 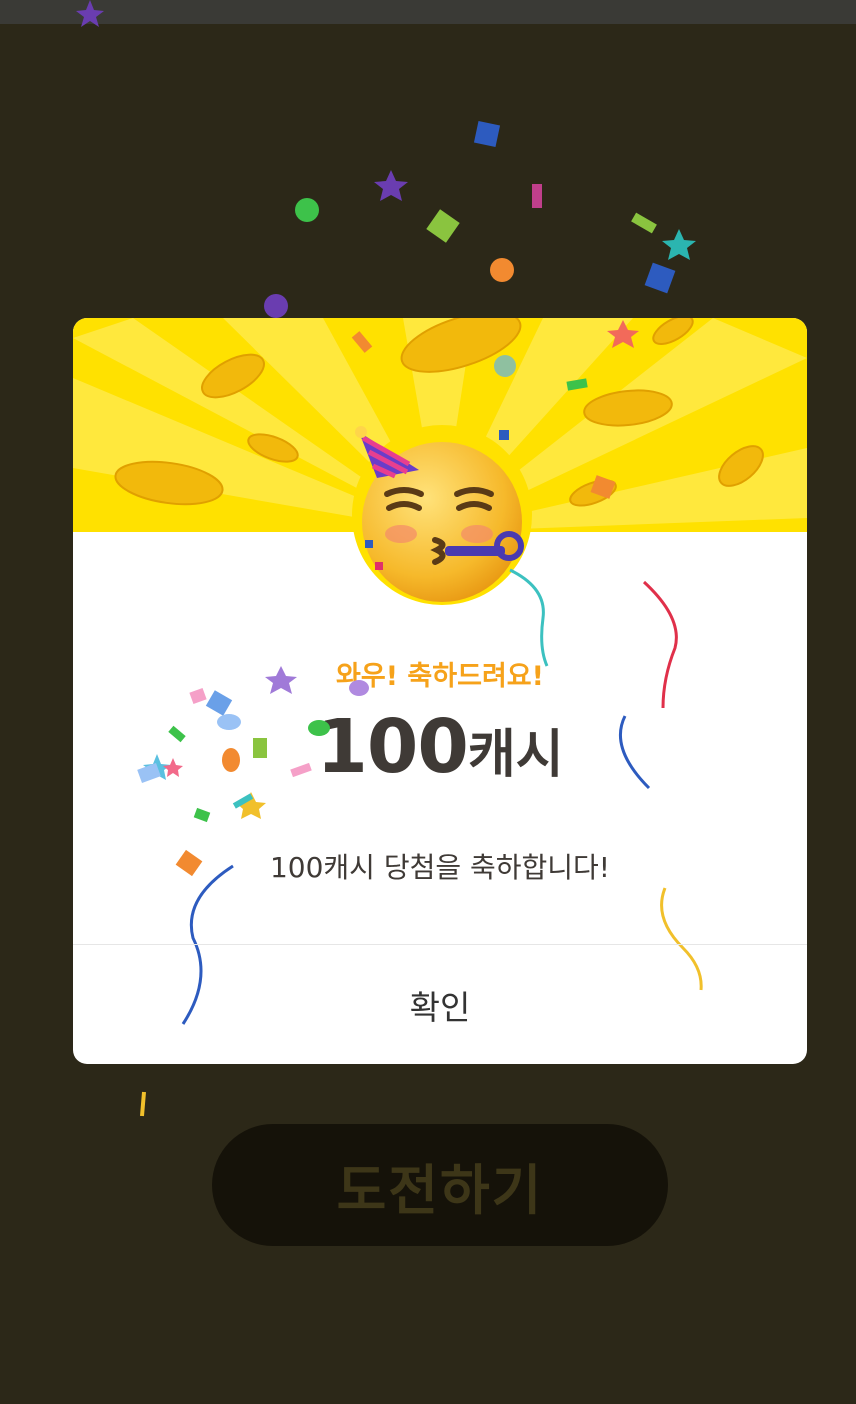 I want to click on reward-unit: 캐시, so click(x=515, y=755).